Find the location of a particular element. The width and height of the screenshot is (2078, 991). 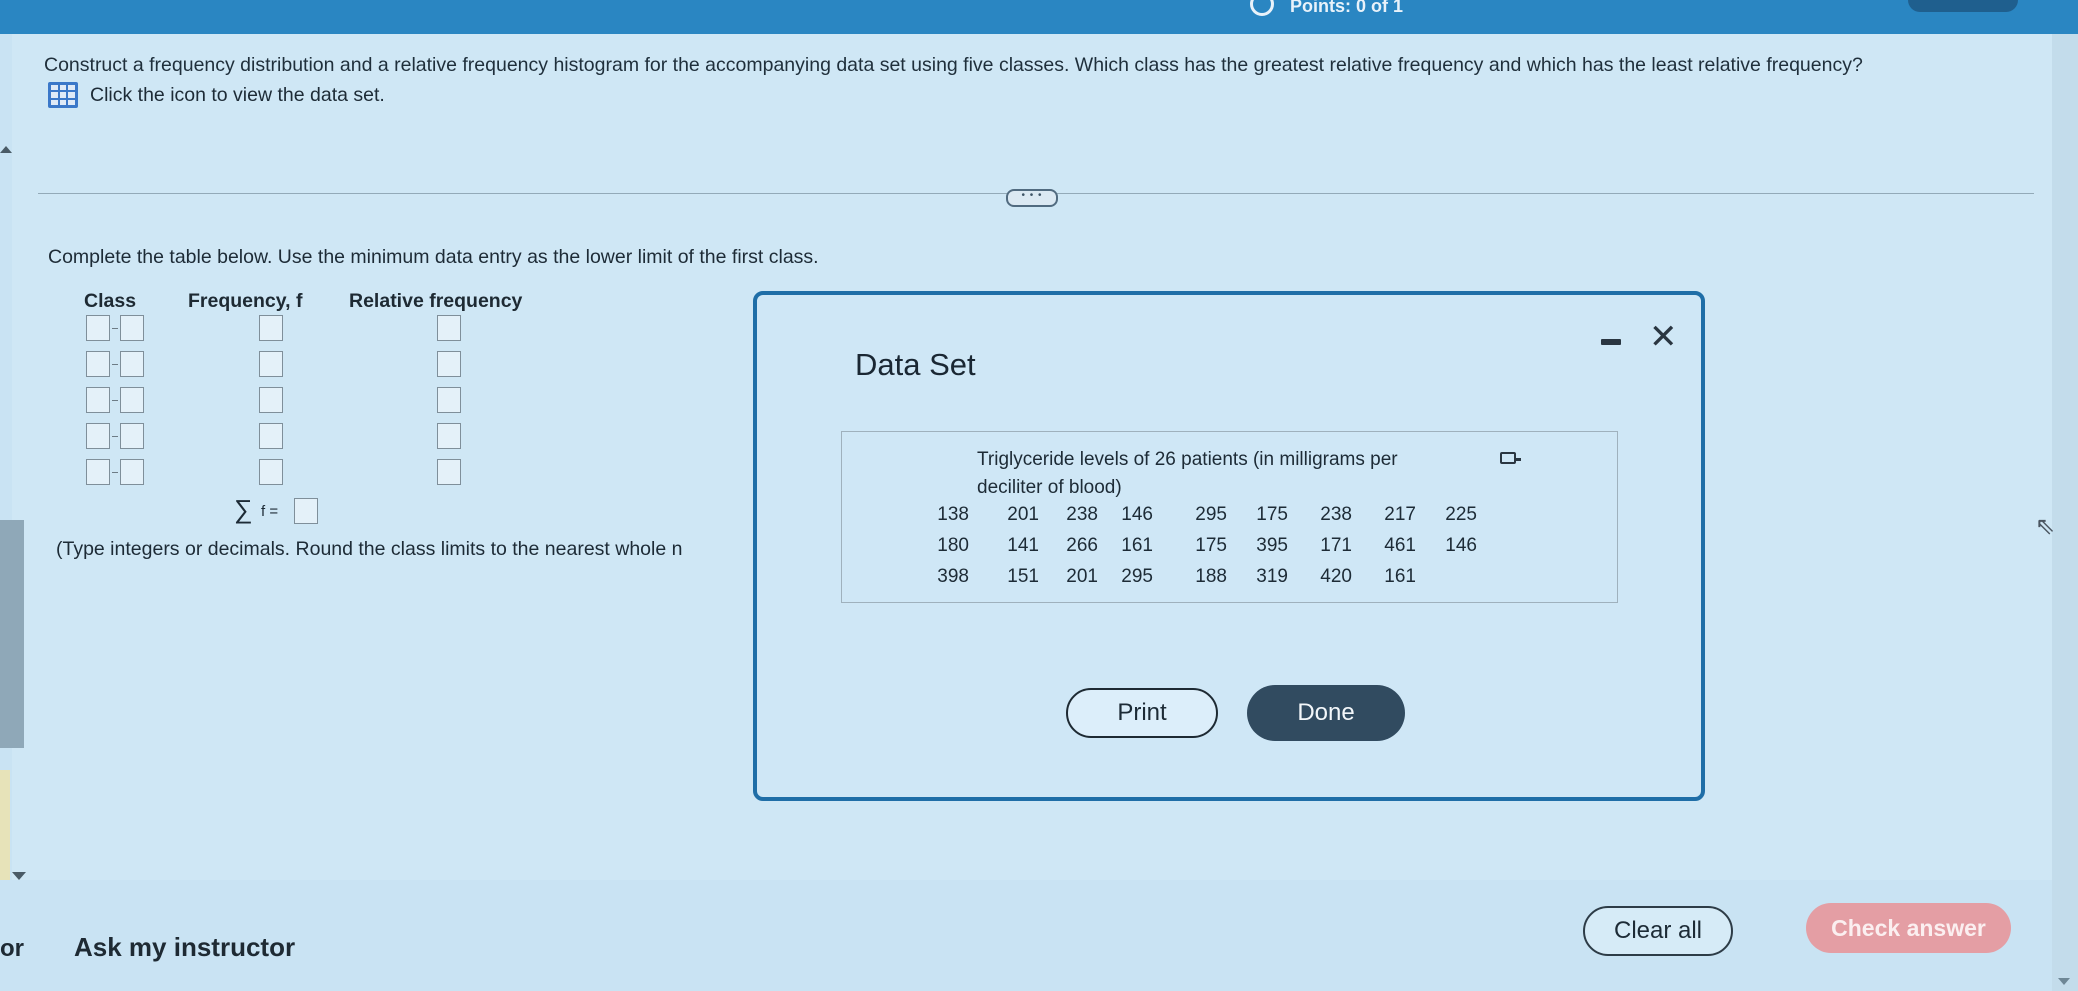

data-cell: 151 is located at coordinates (1023, 576).